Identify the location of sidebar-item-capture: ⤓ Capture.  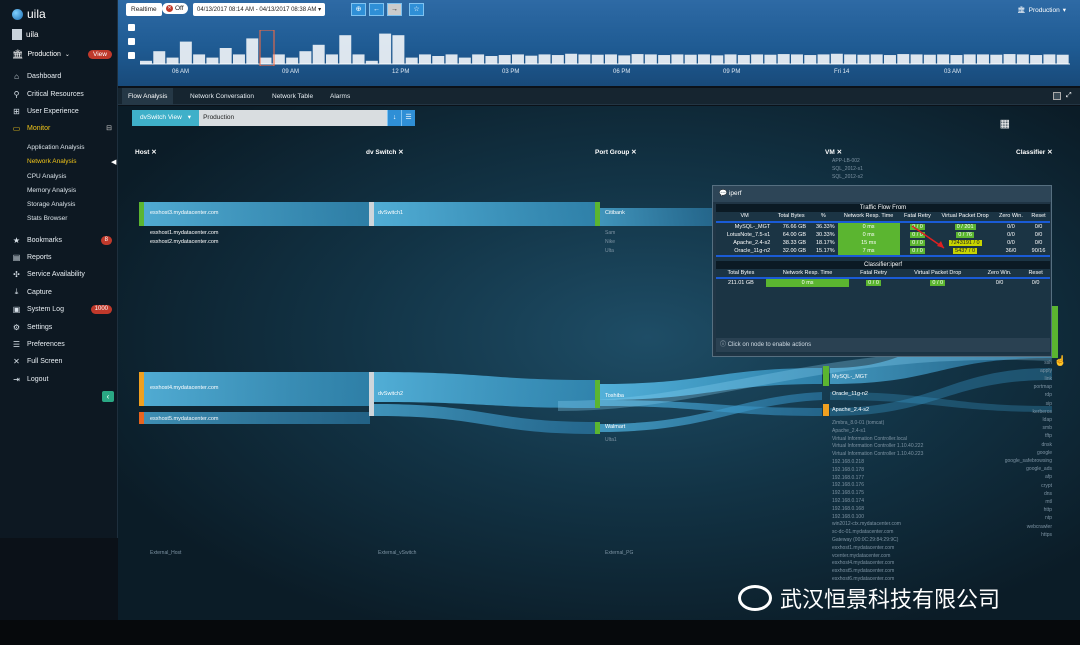
(59, 292).